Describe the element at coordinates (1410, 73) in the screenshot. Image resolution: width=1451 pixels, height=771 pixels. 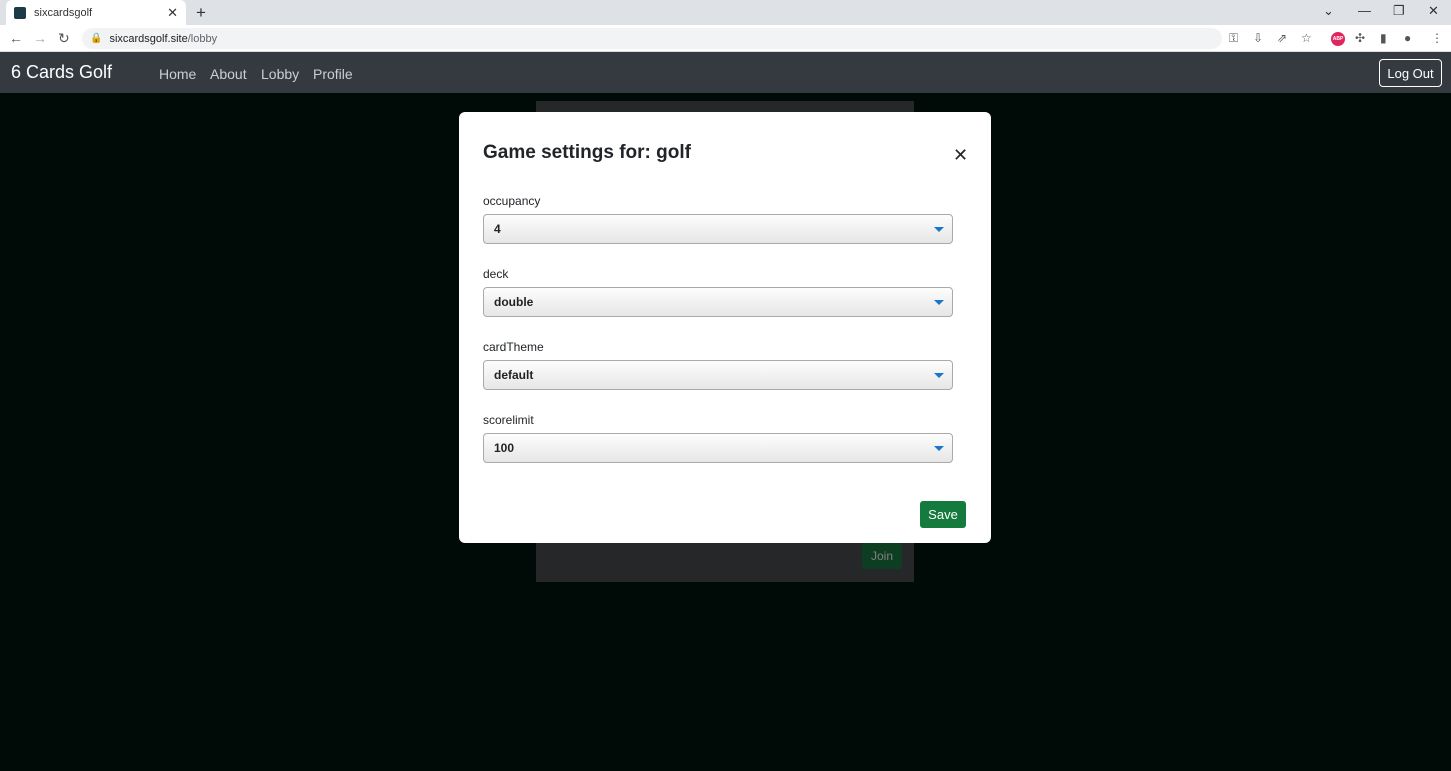
I see `logout-button: Log Out` at that location.